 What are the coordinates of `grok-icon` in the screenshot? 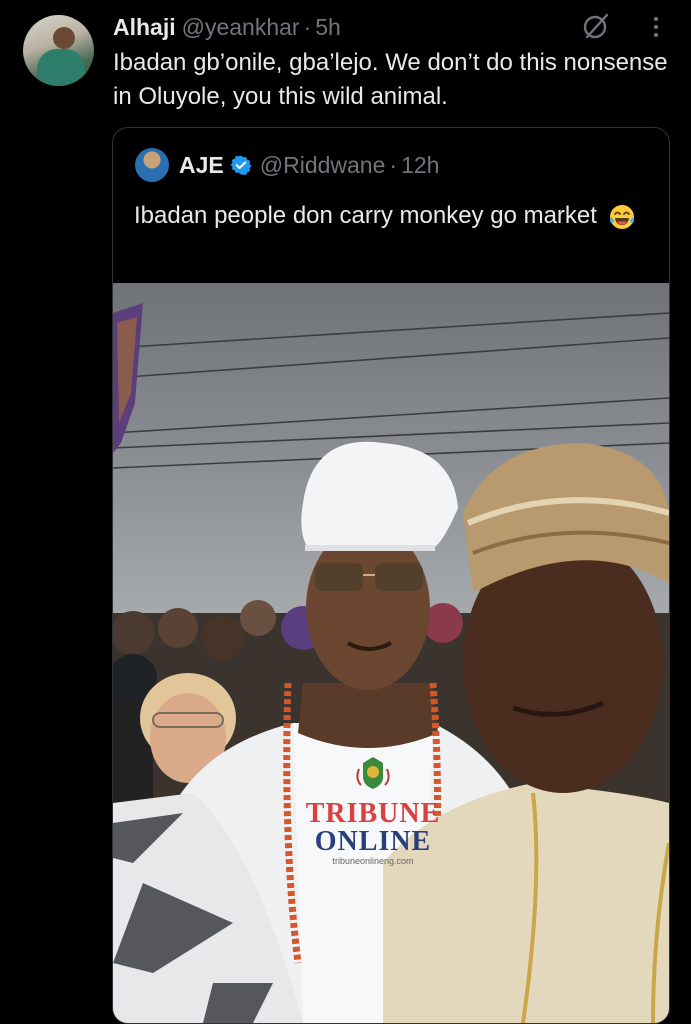 It's located at (596, 26).